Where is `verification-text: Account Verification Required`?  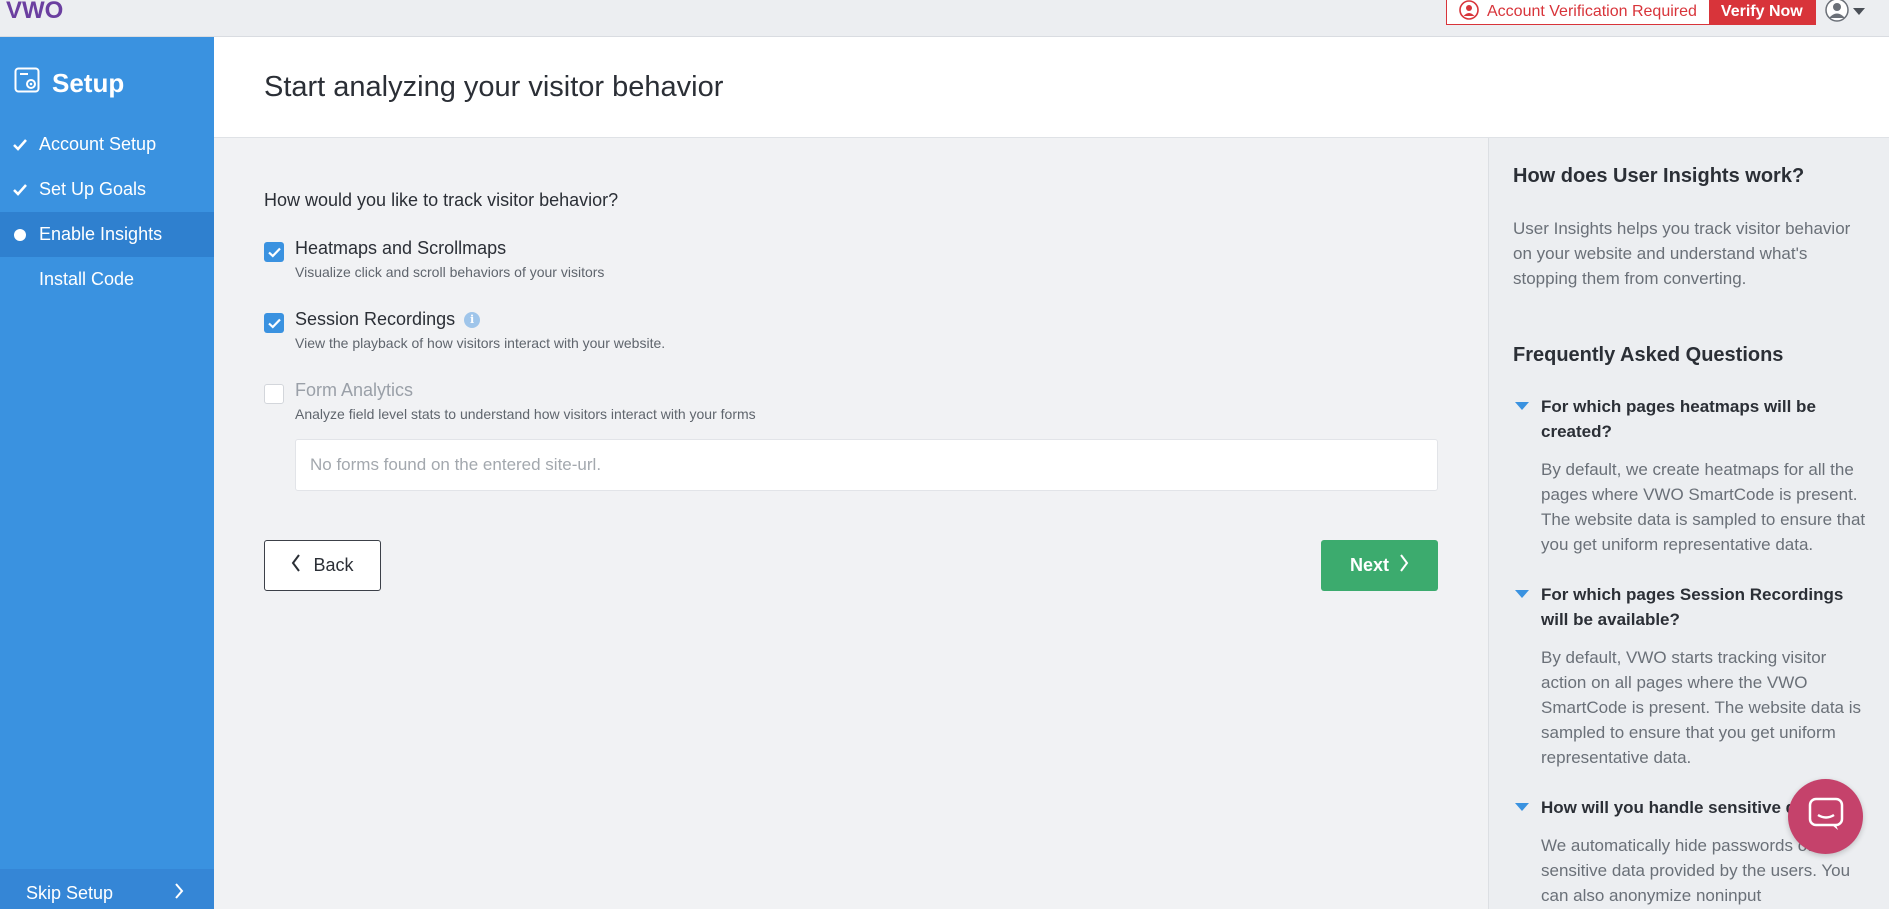
verification-text: Account Verification Required is located at coordinates (1592, 11).